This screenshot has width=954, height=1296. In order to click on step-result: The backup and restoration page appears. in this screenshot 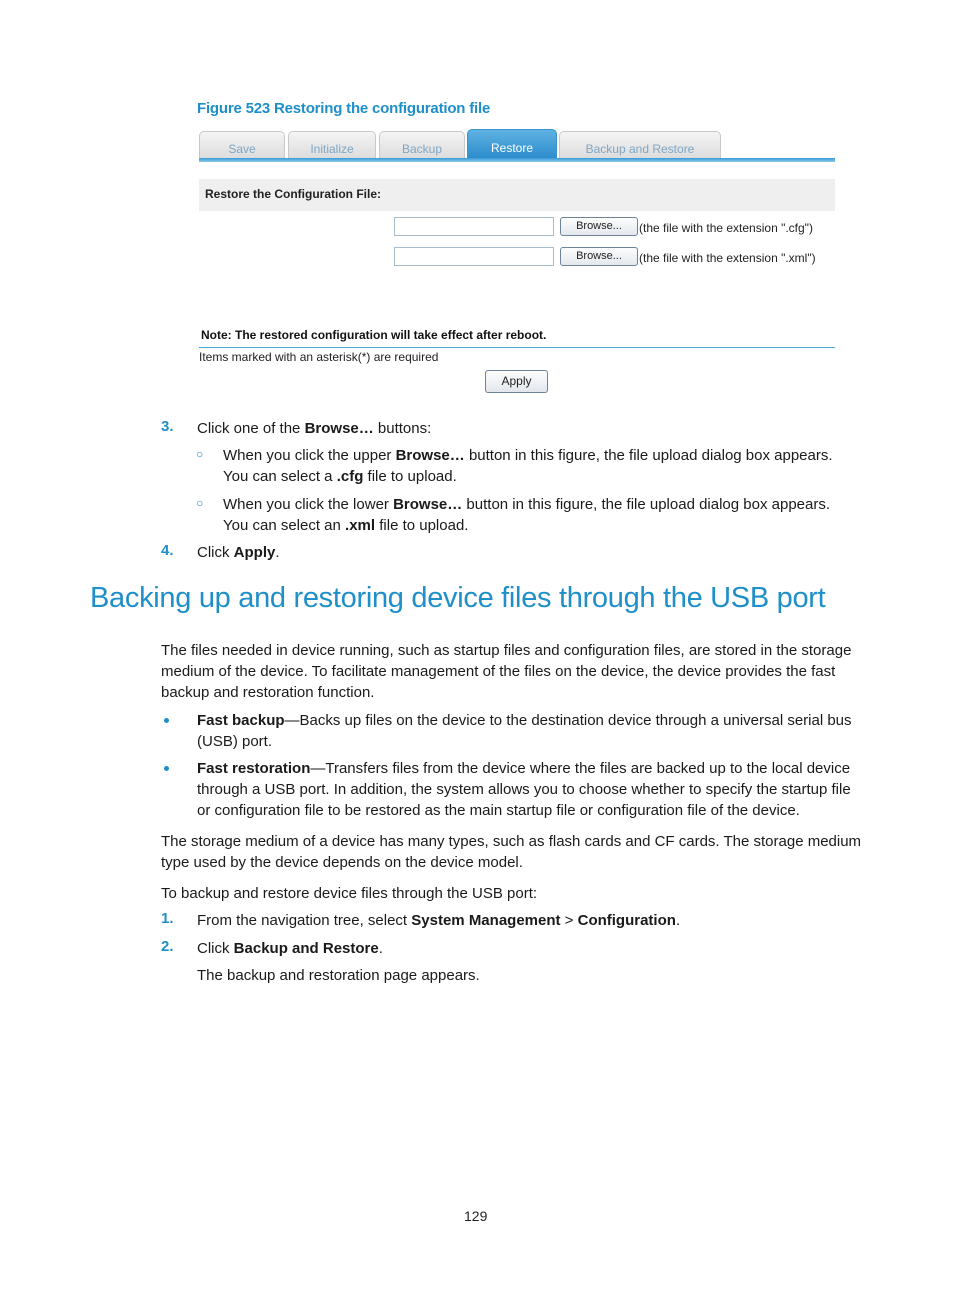, I will do `click(338, 975)`.